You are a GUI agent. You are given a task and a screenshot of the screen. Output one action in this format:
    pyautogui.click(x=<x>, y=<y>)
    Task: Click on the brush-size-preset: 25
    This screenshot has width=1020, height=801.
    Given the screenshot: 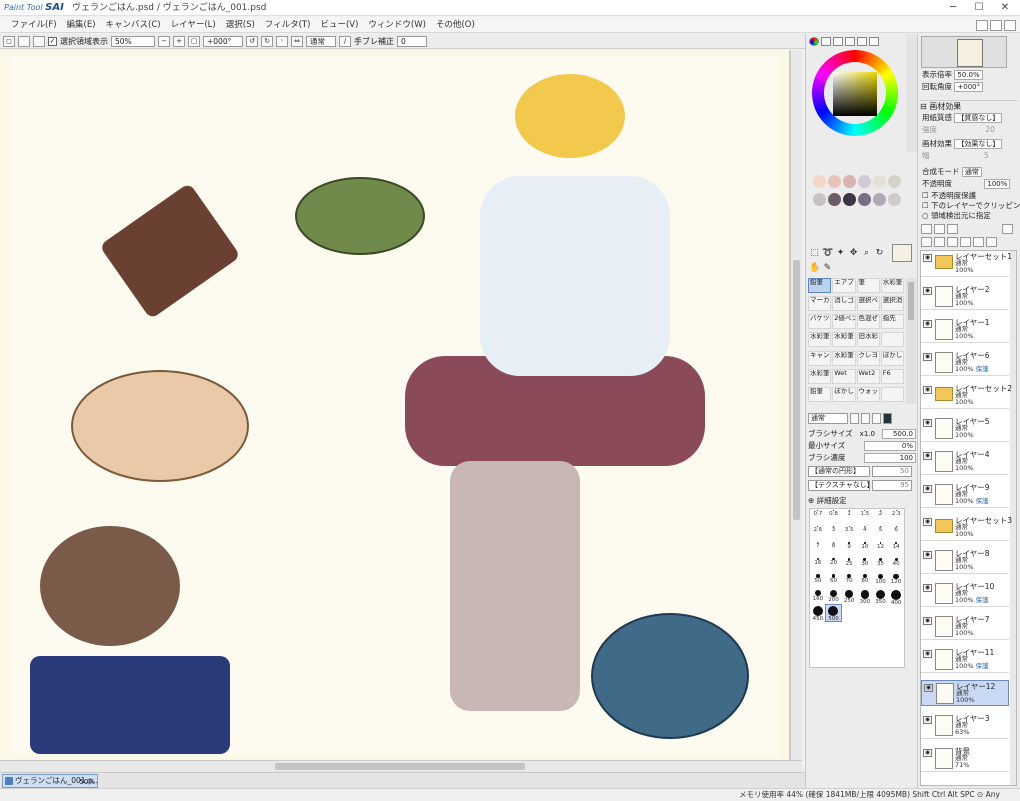 What is the action you would take?
    pyautogui.click(x=849, y=565)
    